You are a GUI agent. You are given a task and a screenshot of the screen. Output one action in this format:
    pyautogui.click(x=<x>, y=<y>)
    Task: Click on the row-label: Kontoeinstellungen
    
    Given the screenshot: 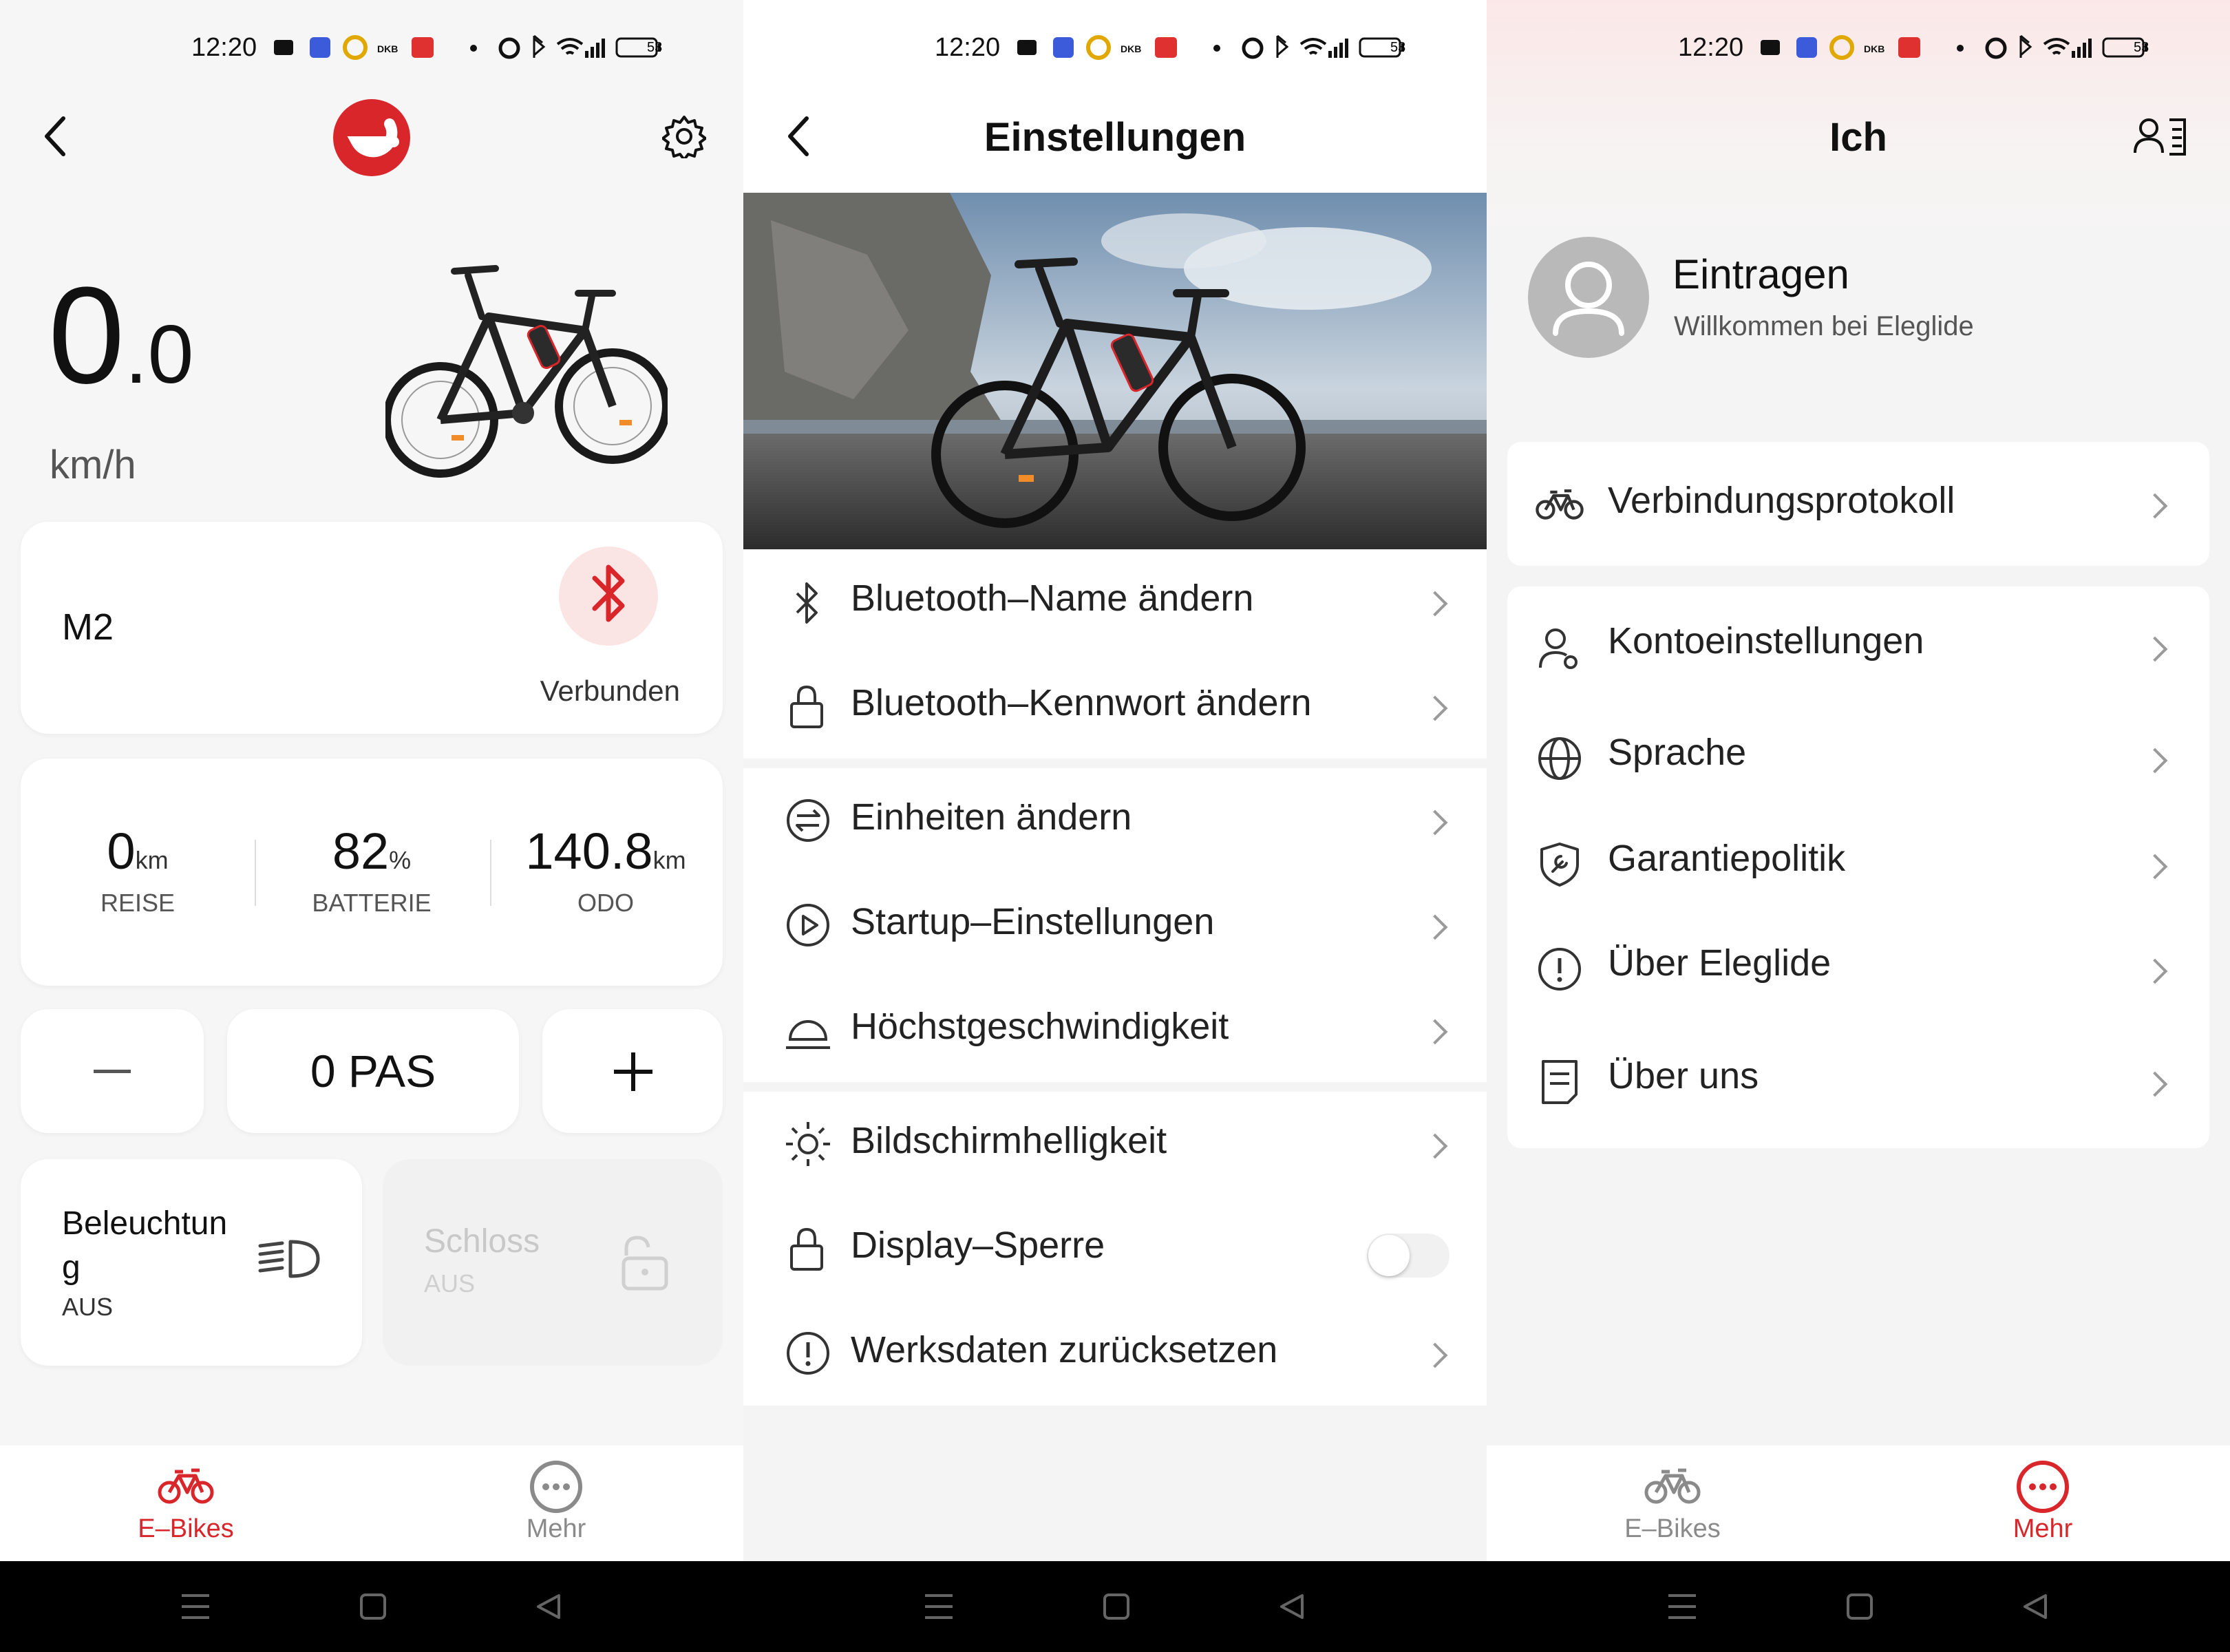 What is the action you would take?
    pyautogui.click(x=1766, y=641)
    